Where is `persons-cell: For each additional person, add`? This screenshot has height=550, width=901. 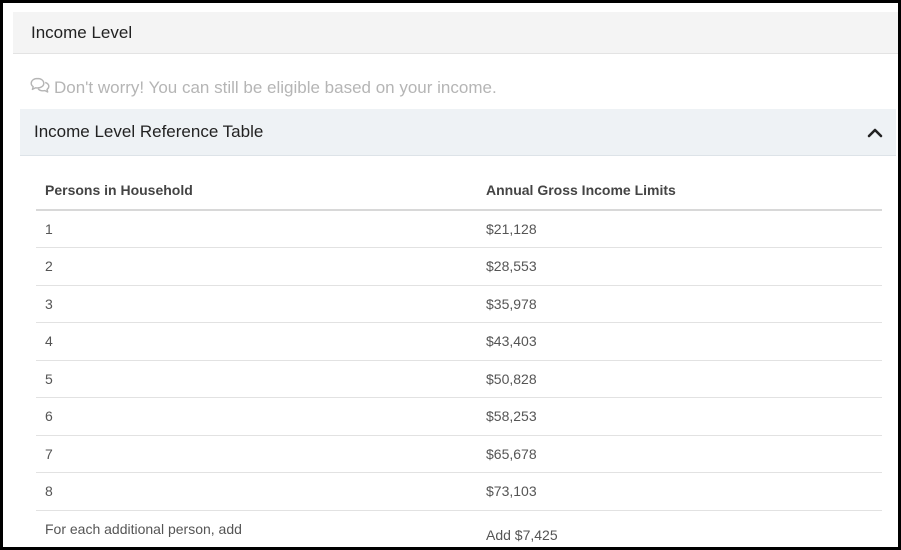 persons-cell: For each additional person, add is located at coordinates (143, 528).